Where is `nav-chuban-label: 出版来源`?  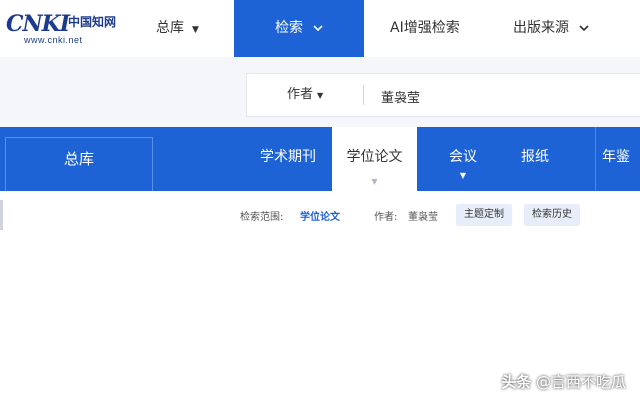 nav-chuban-label: 出版来源 is located at coordinates (541, 28).